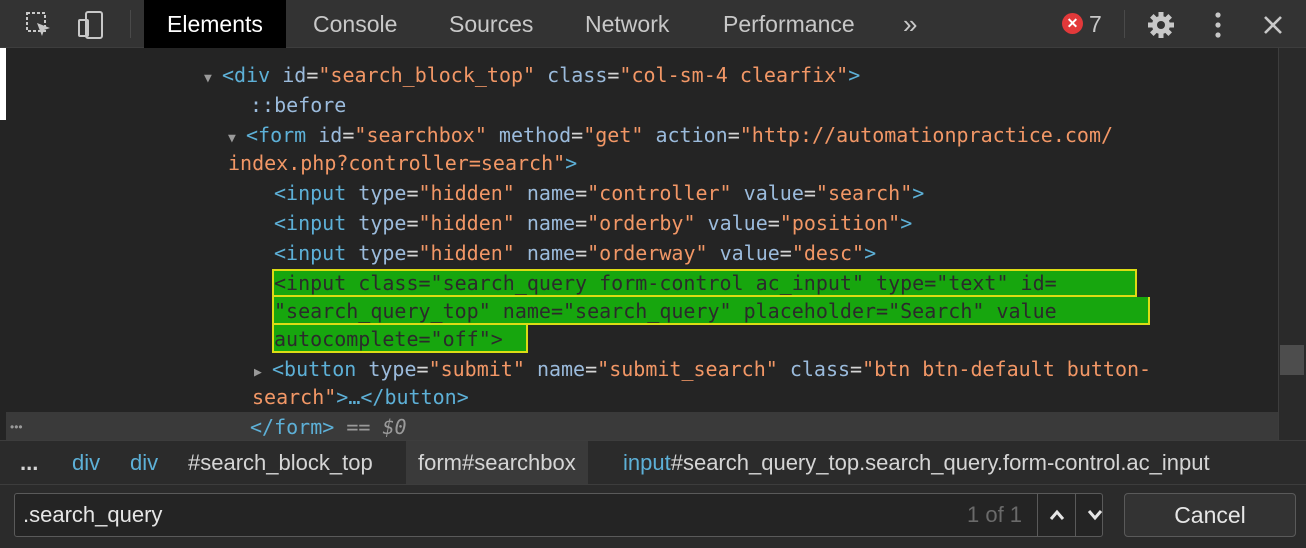  I want to click on dom-node-input-search-query-line3: autocomplete="off">, so click(388, 339).